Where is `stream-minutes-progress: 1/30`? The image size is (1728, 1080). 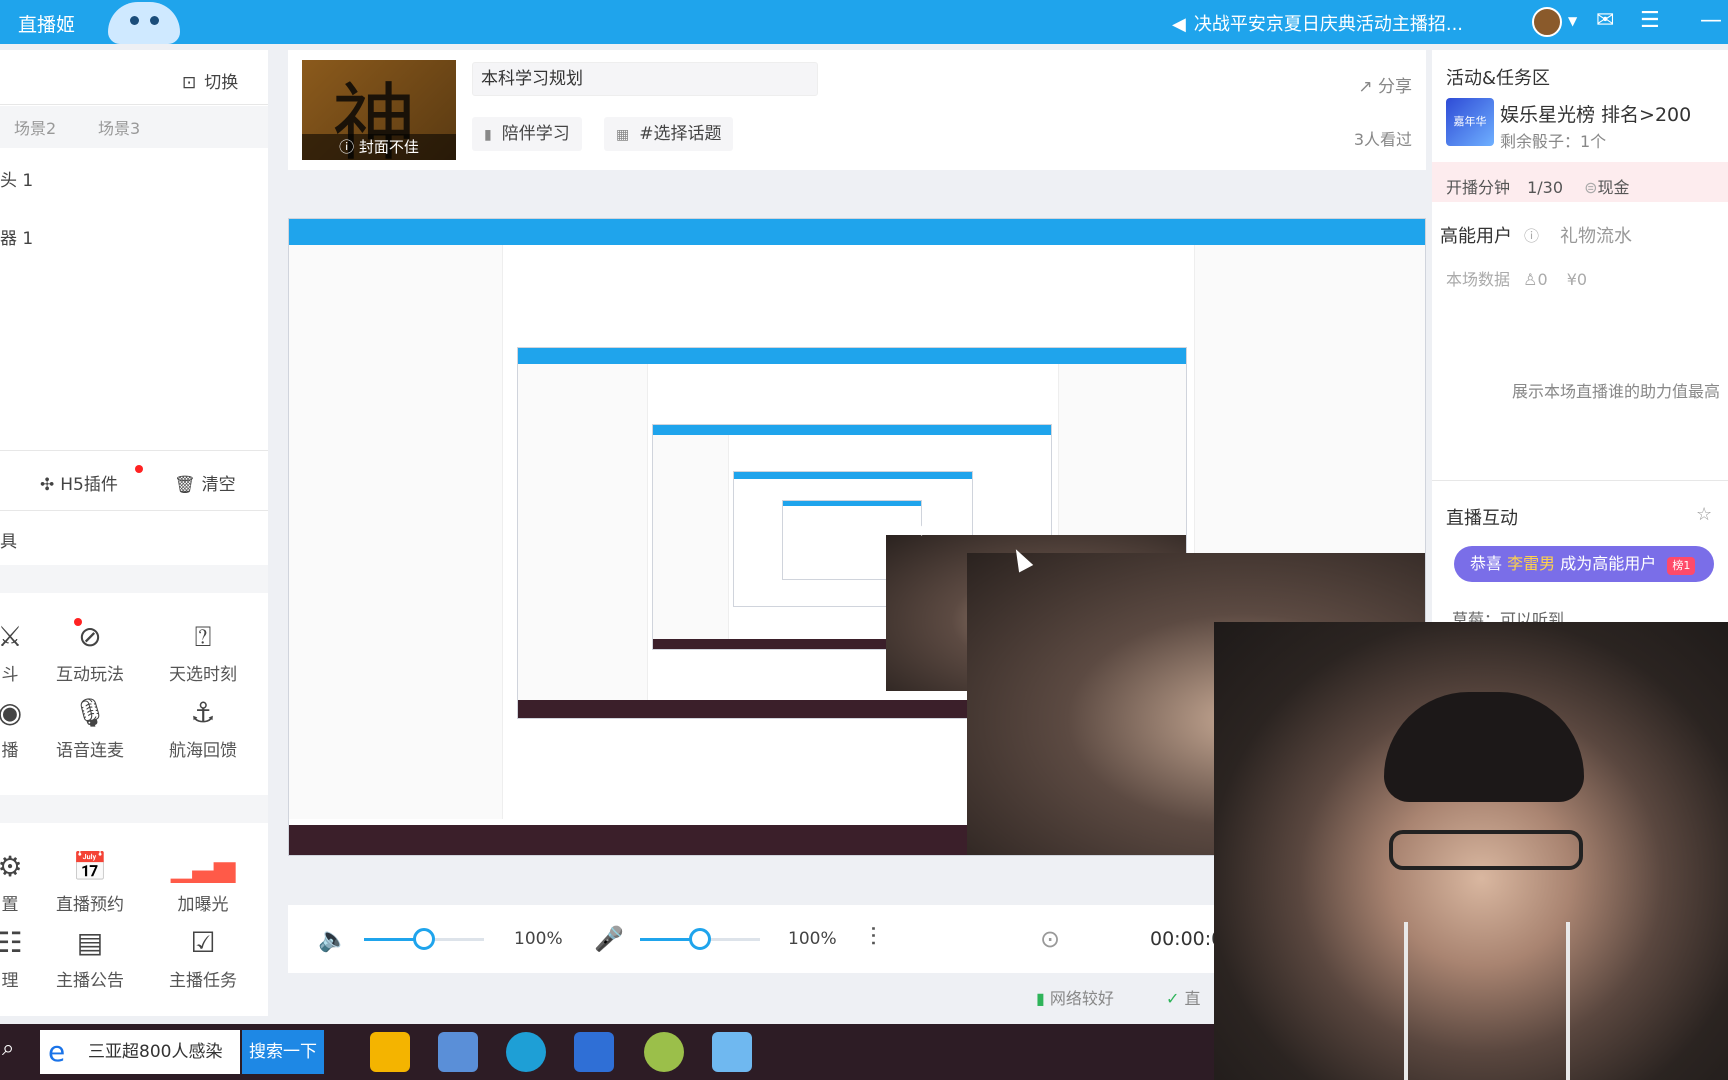
stream-minutes-progress: 1/30 is located at coordinates (1545, 187).